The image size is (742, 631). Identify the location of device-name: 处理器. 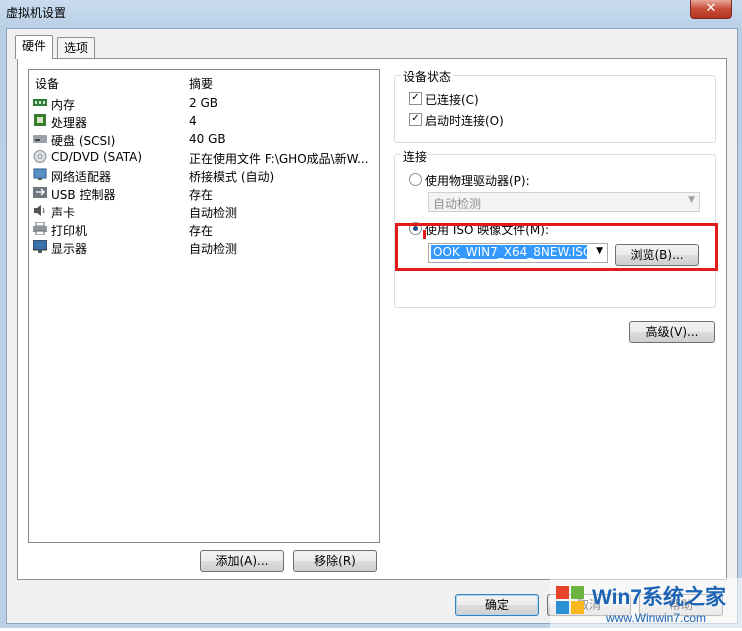
(69, 123).